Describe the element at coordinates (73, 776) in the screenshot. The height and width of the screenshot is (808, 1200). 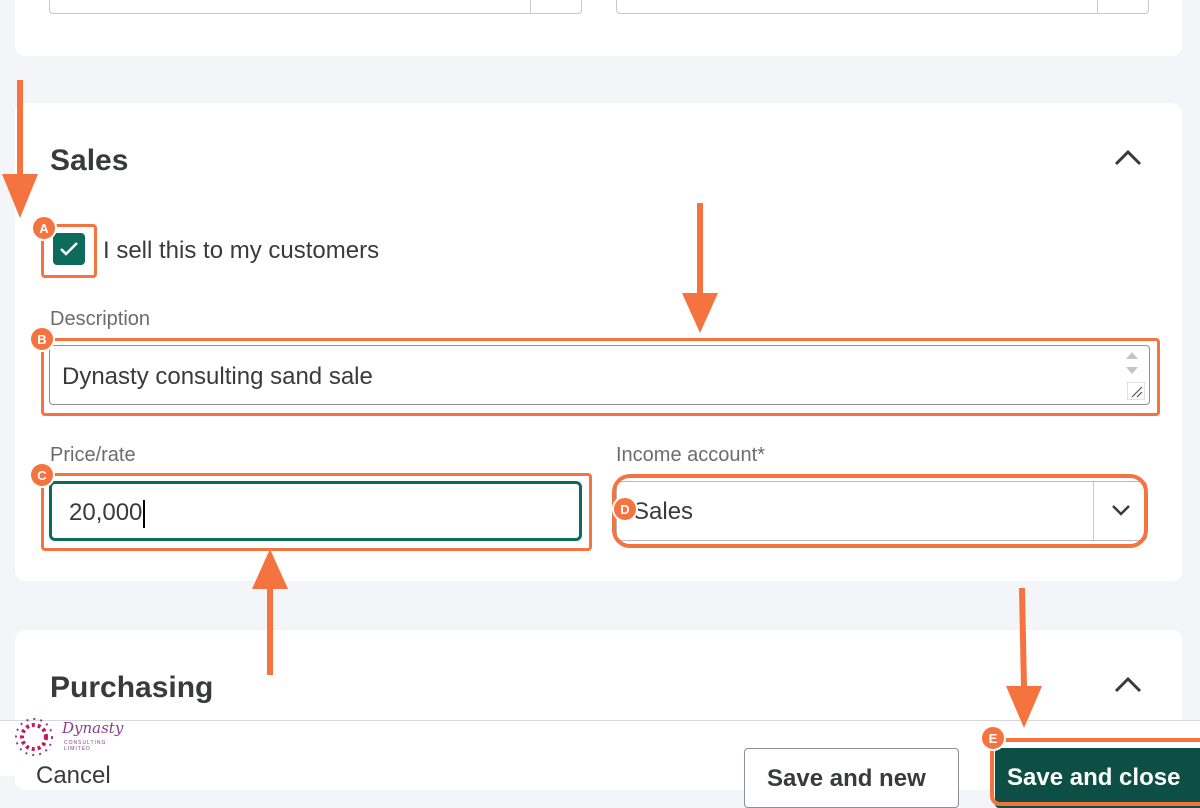
I see `cancel-button: Cancel` at that location.